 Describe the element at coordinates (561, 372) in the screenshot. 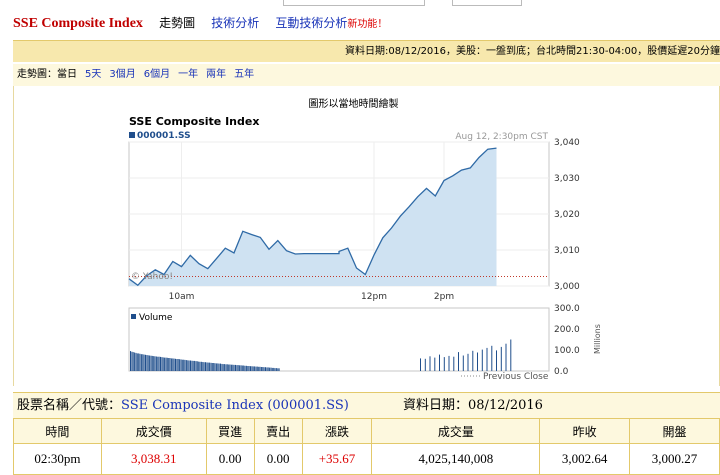

I see `volume-tick-label: 0.0` at that location.